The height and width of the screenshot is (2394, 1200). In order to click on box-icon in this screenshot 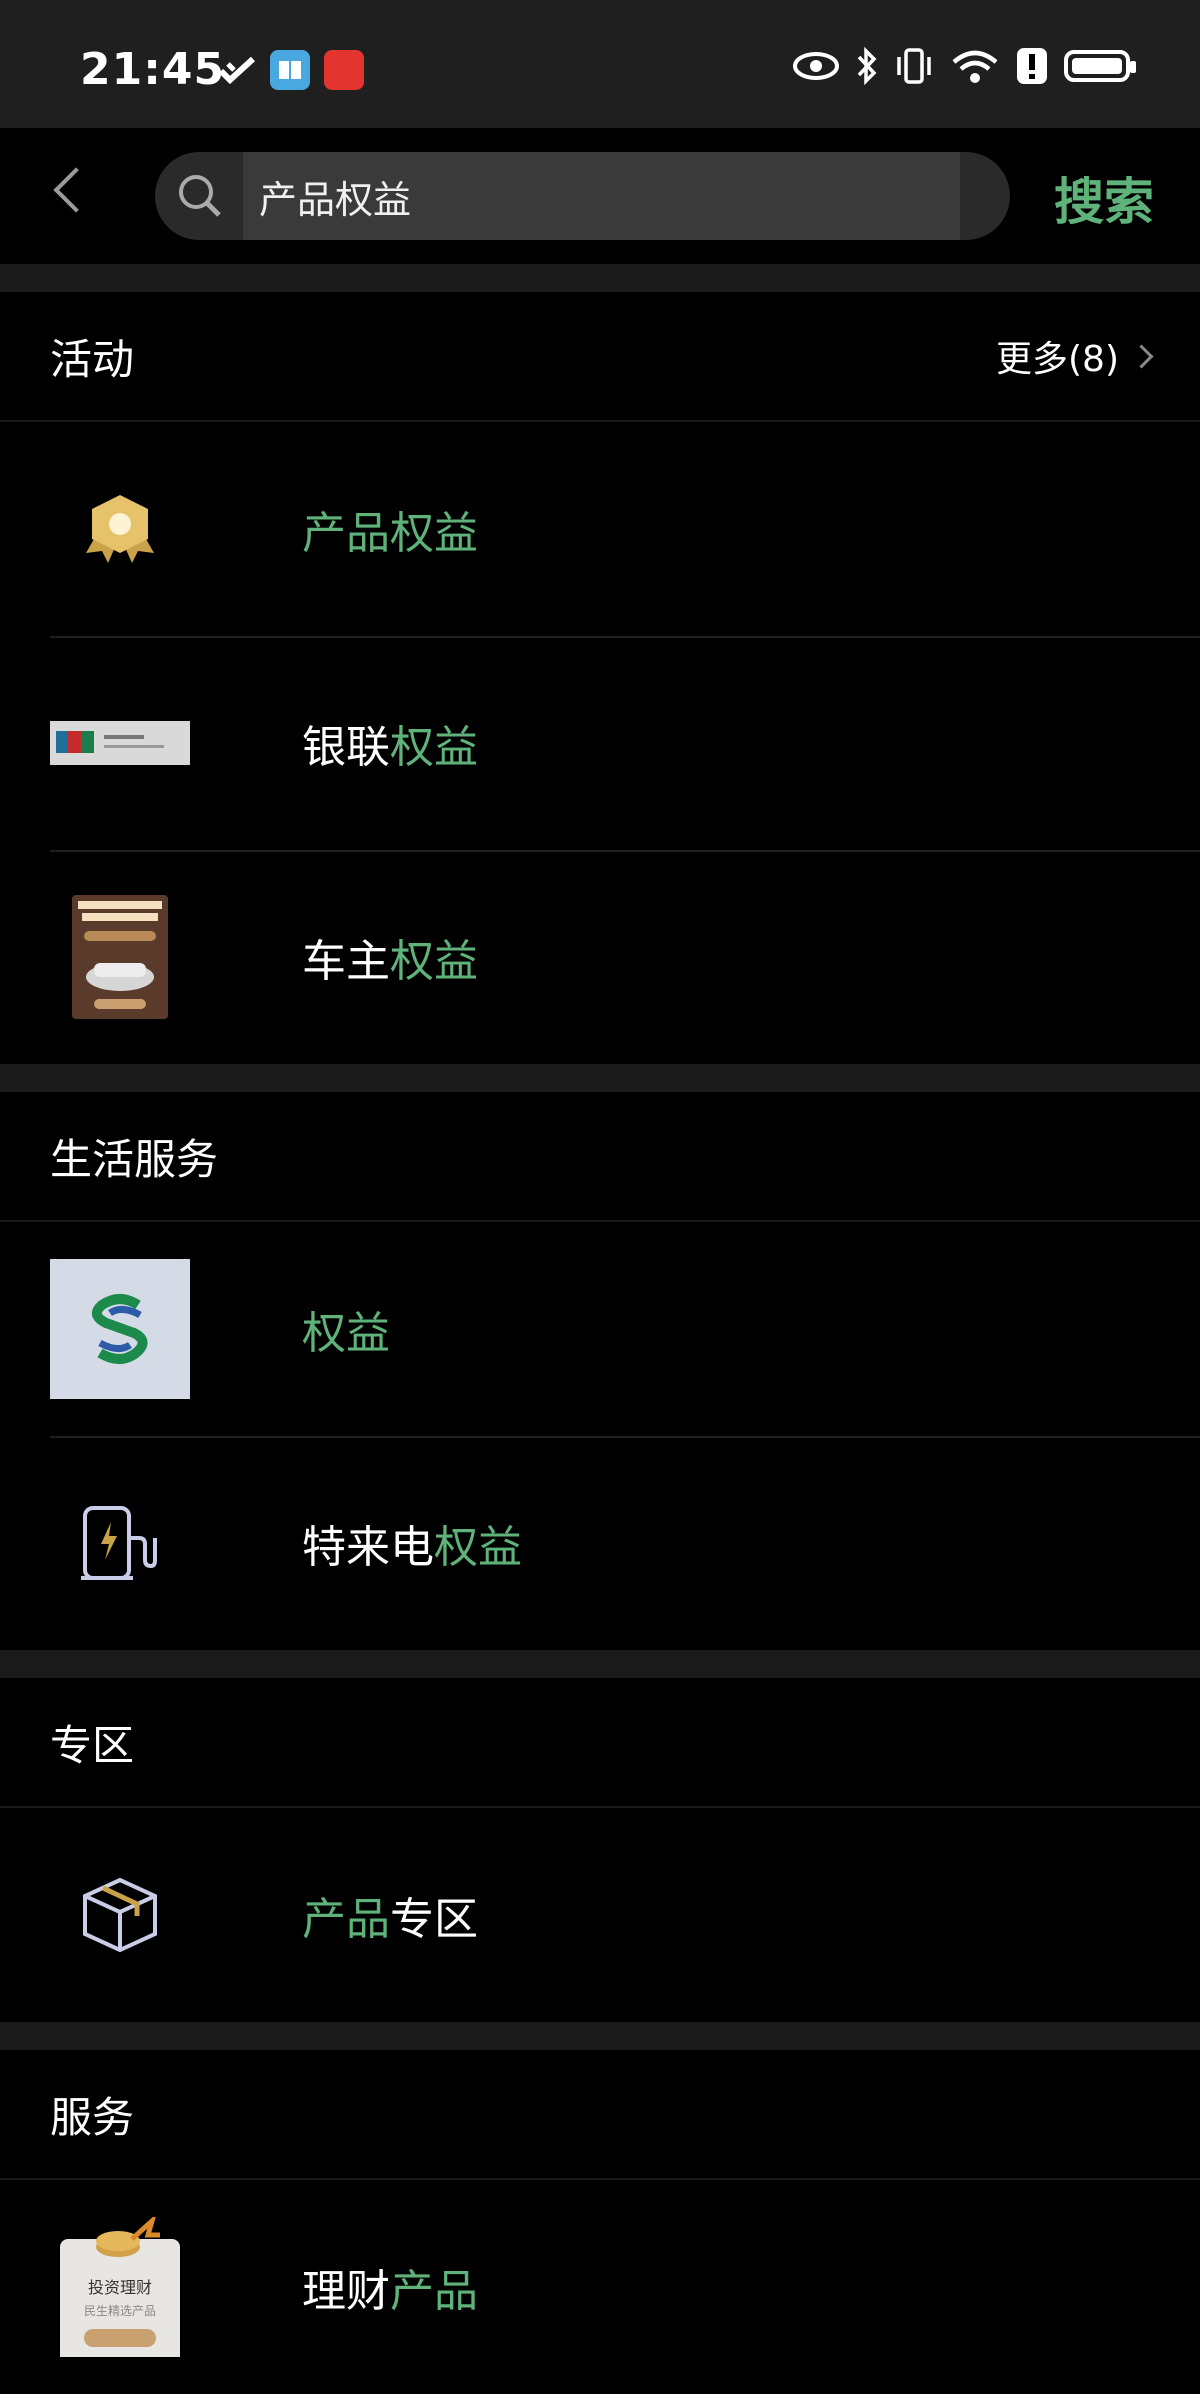, I will do `click(120, 1915)`.